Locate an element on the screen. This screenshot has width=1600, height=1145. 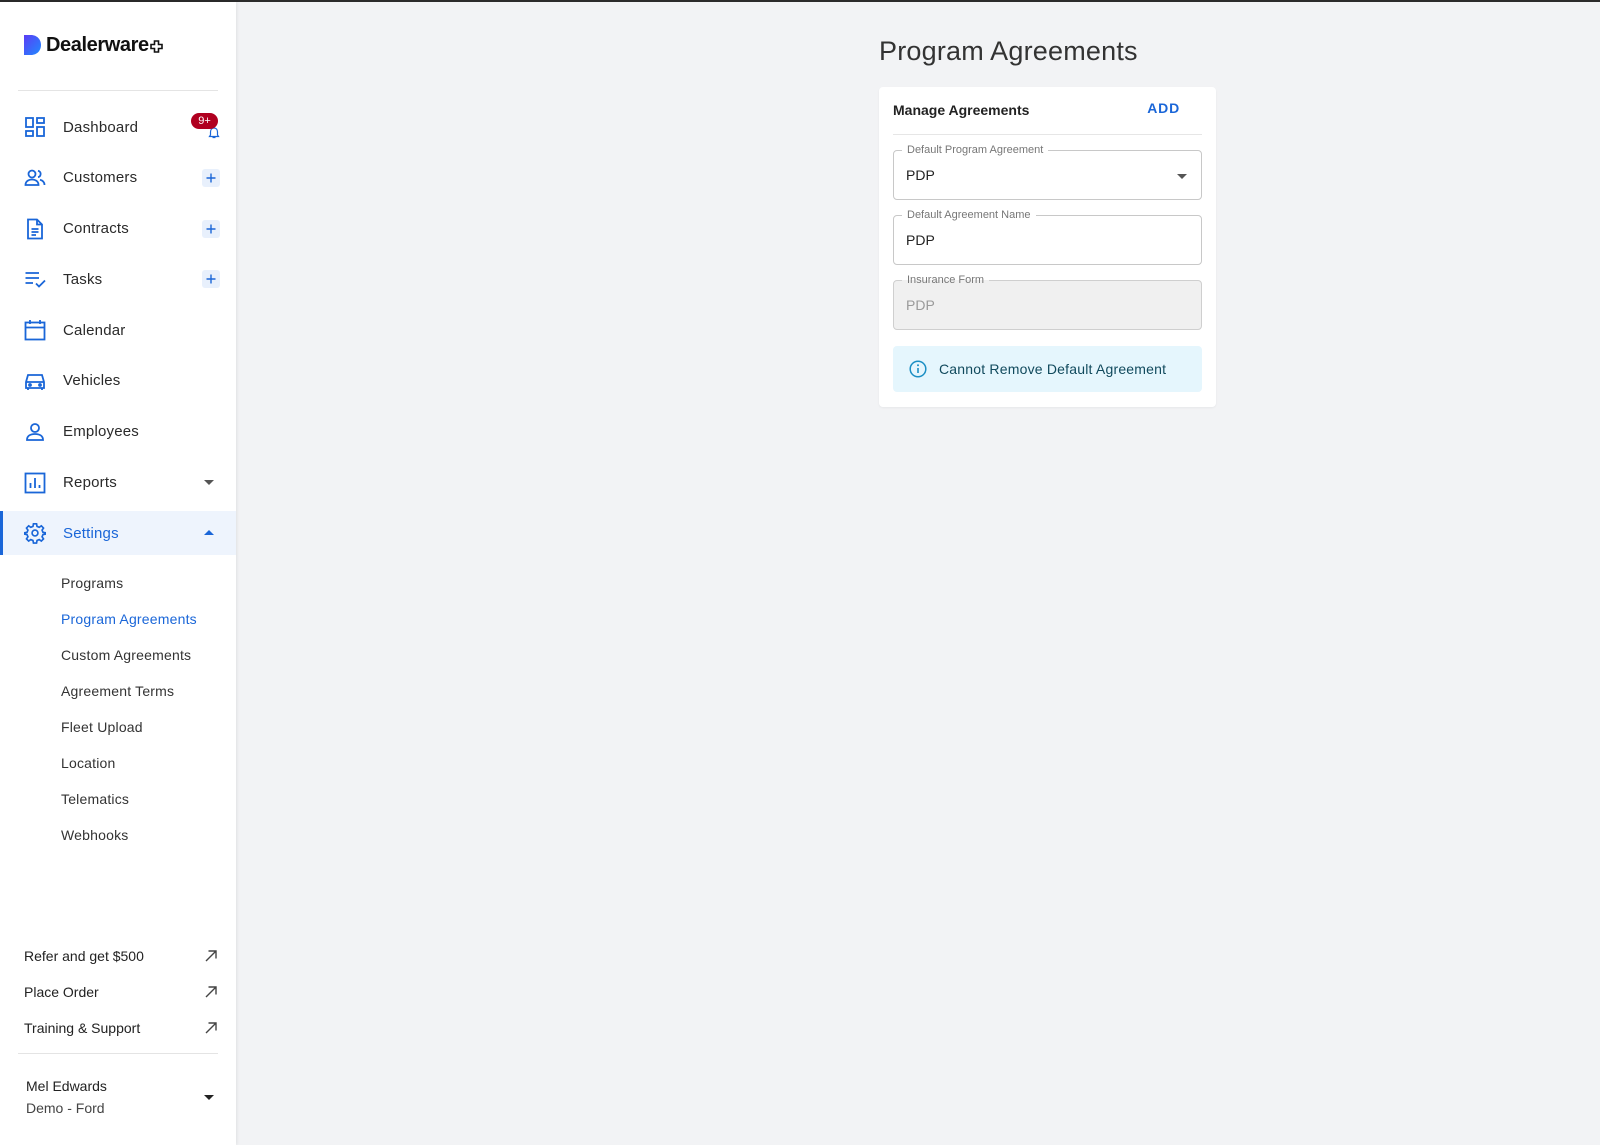
add-agreement-button: ADD is located at coordinates (1163, 108).